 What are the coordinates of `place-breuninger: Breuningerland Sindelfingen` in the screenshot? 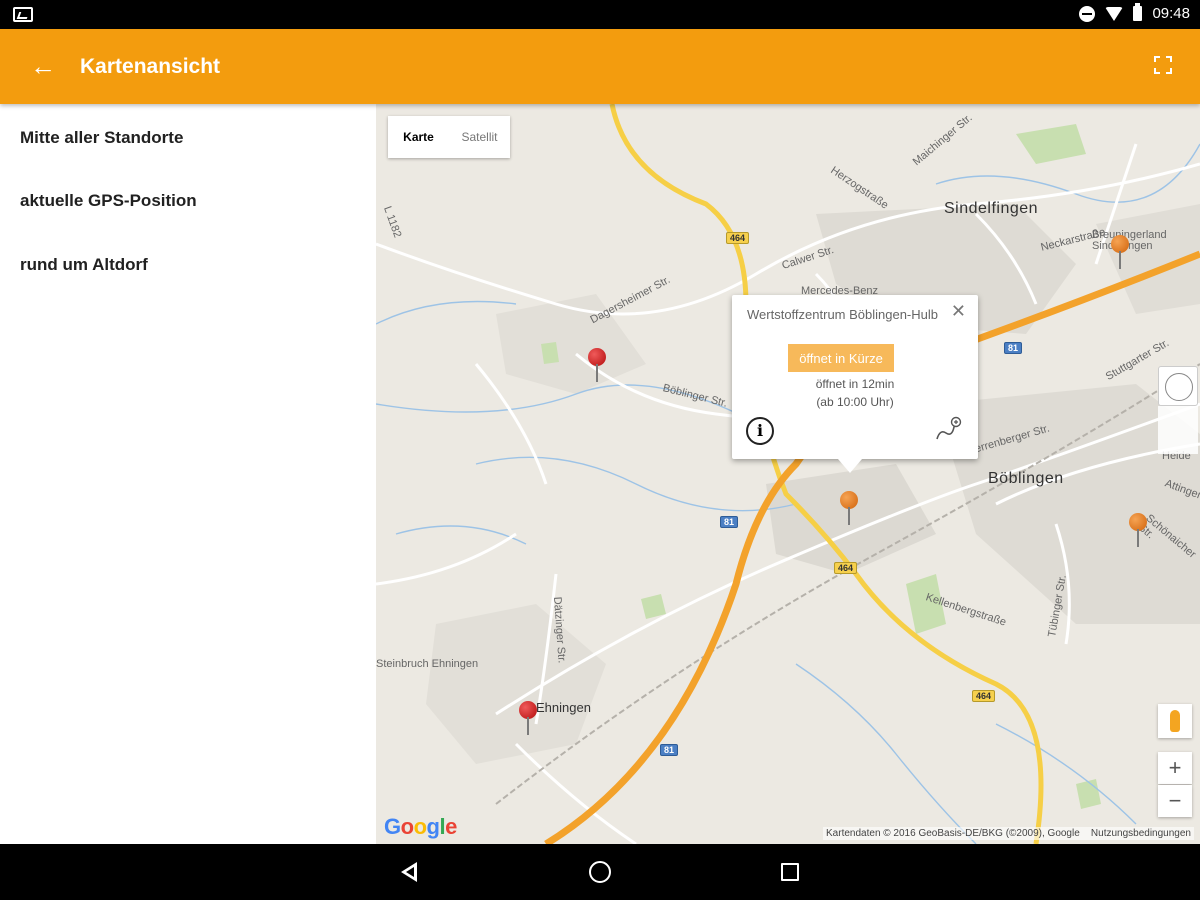 It's located at (1129, 240).